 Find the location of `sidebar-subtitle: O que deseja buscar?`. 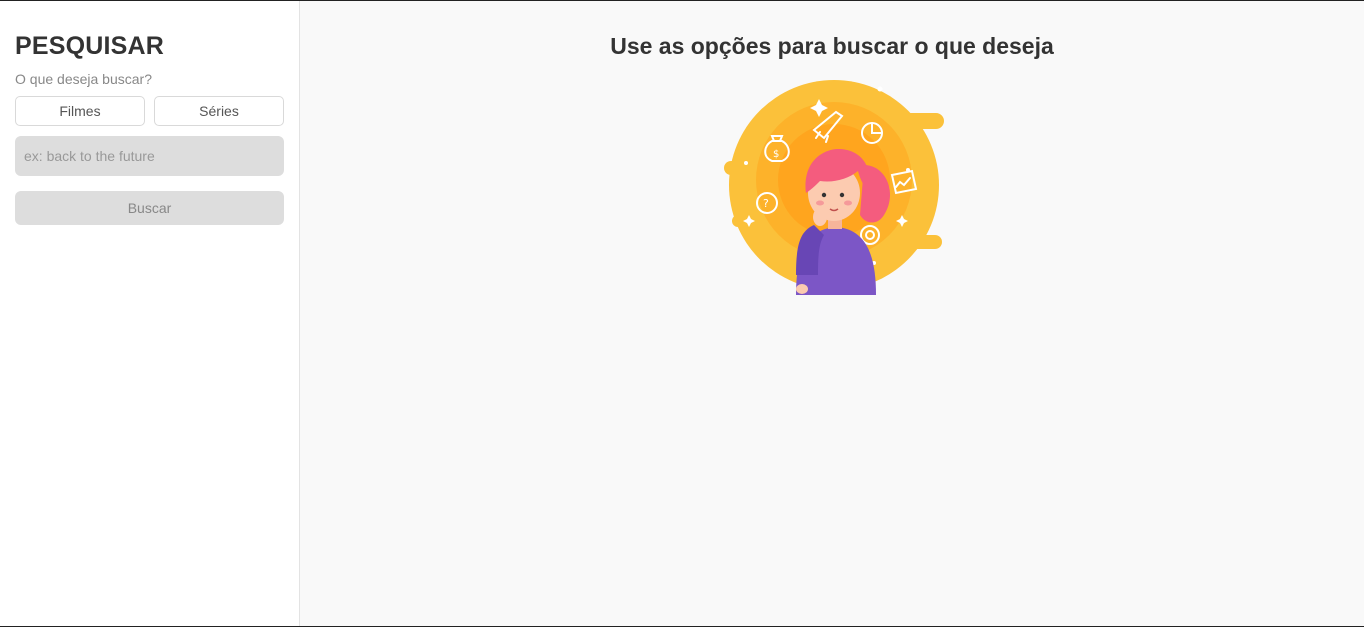

sidebar-subtitle: O que deseja buscar? is located at coordinates (83, 79).